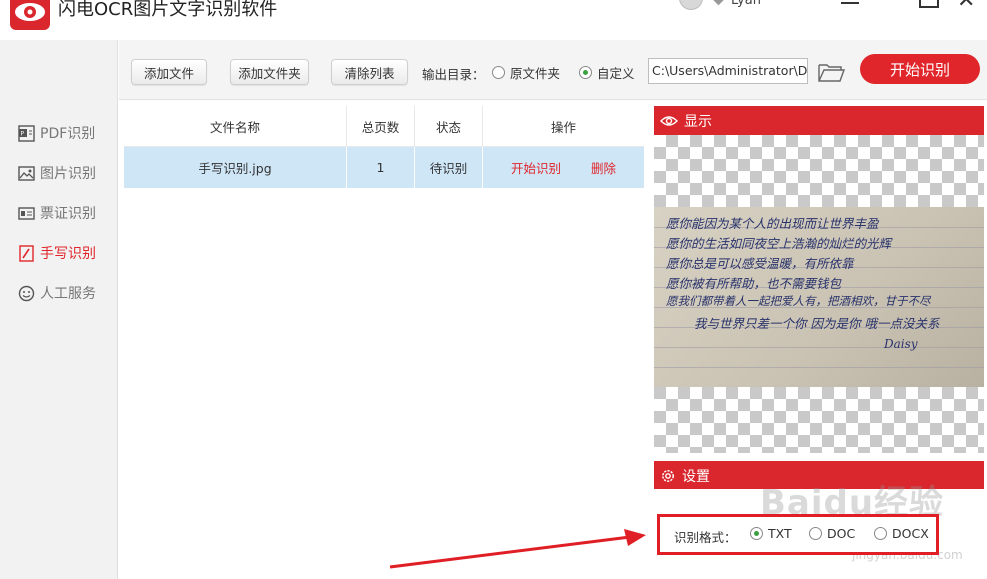 This screenshot has width=987, height=579. I want to click on display-panel-header: 显示, so click(819, 120).